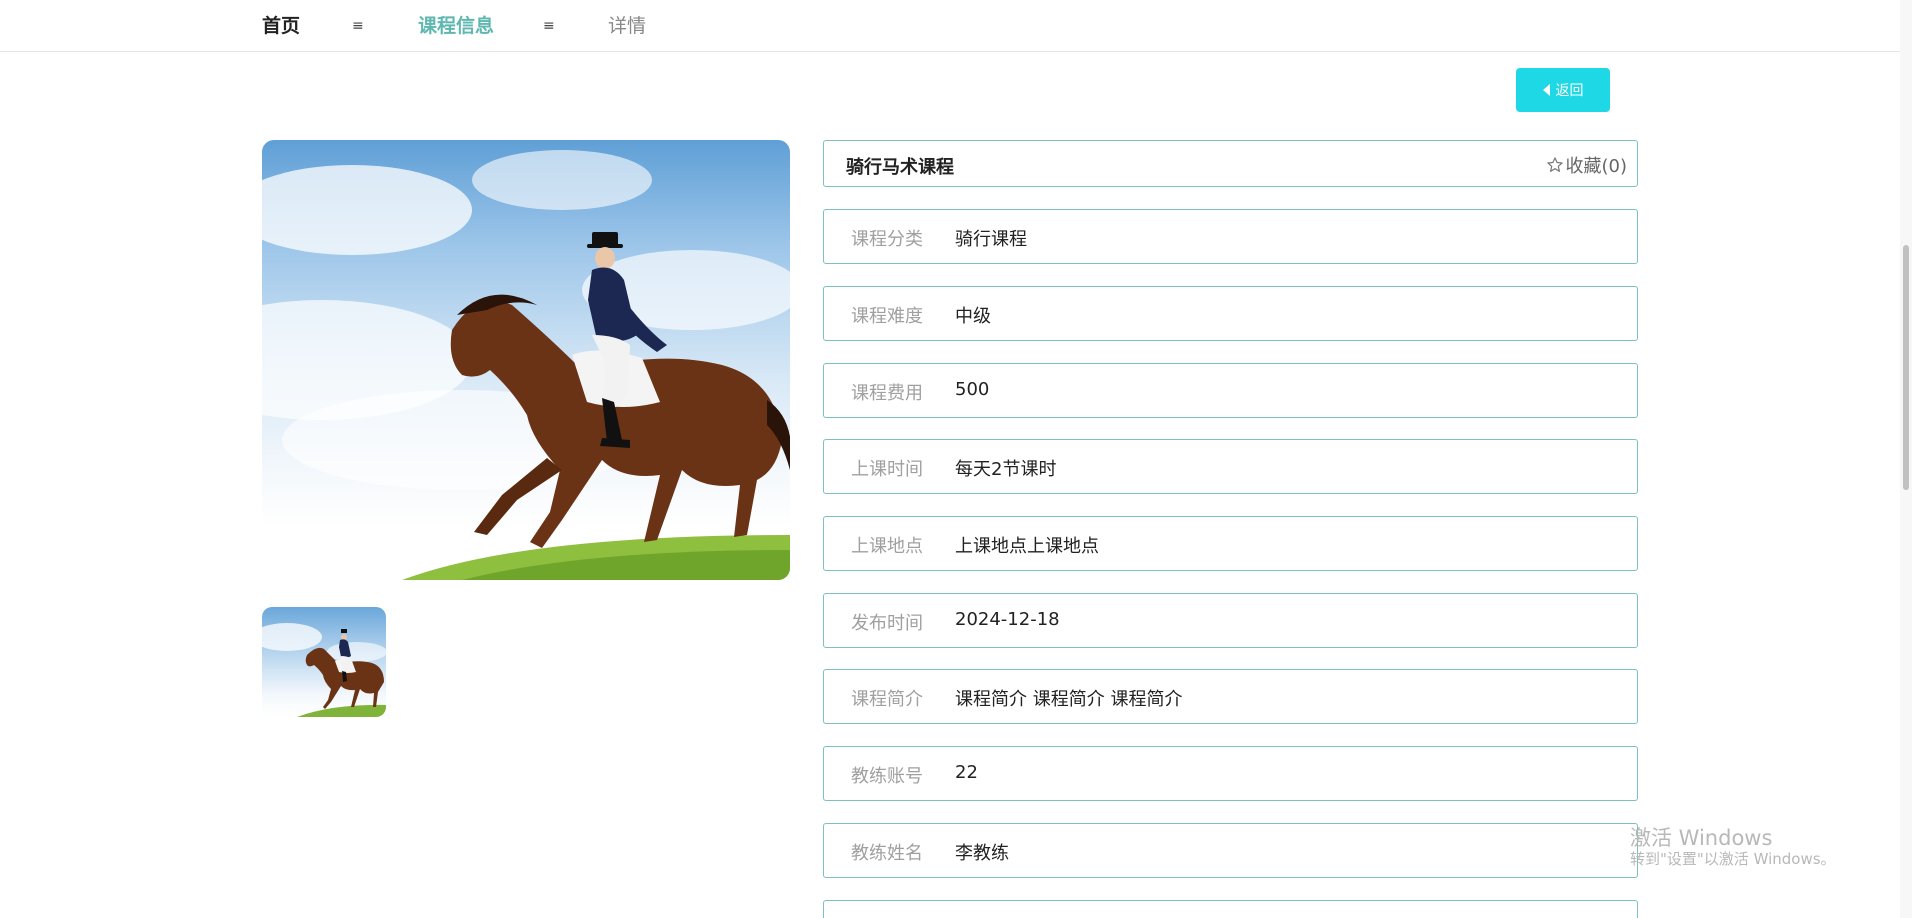 The width and height of the screenshot is (1912, 918). What do you see at coordinates (991, 239) in the screenshot?
I see `field-value: 骑行课程` at bounding box center [991, 239].